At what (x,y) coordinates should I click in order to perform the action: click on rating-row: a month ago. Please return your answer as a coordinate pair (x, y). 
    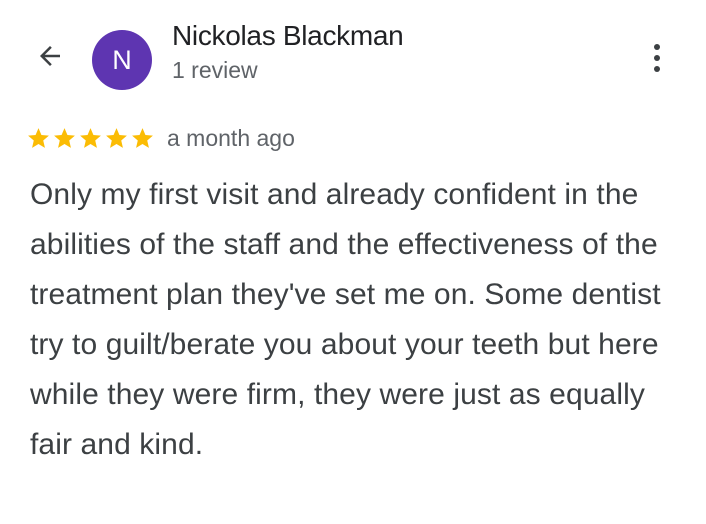
    Looking at the image, I should click on (160, 138).